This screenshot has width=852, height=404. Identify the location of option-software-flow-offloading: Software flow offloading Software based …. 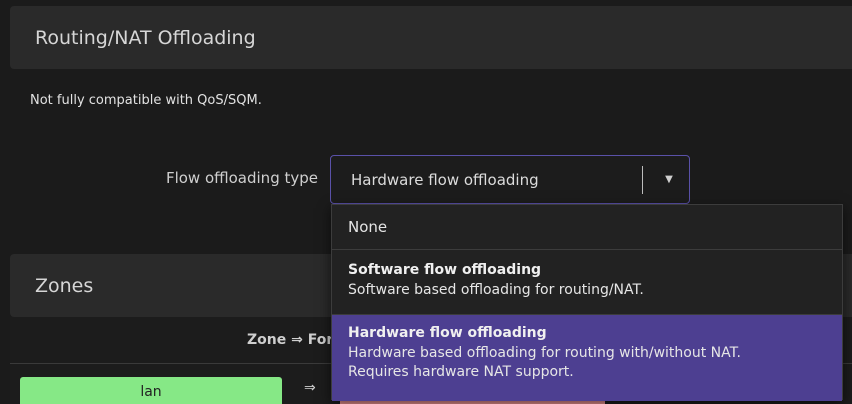
(587, 282).